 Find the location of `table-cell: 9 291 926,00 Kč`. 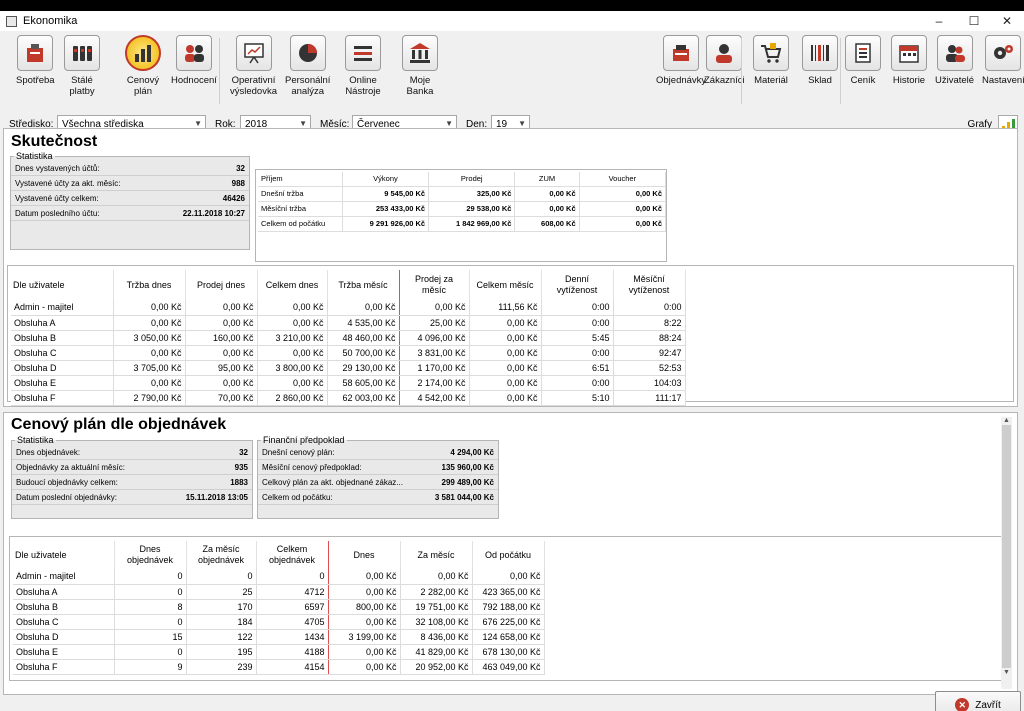

table-cell: 9 291 926,00 Kč is located at coordinates (386, 224).